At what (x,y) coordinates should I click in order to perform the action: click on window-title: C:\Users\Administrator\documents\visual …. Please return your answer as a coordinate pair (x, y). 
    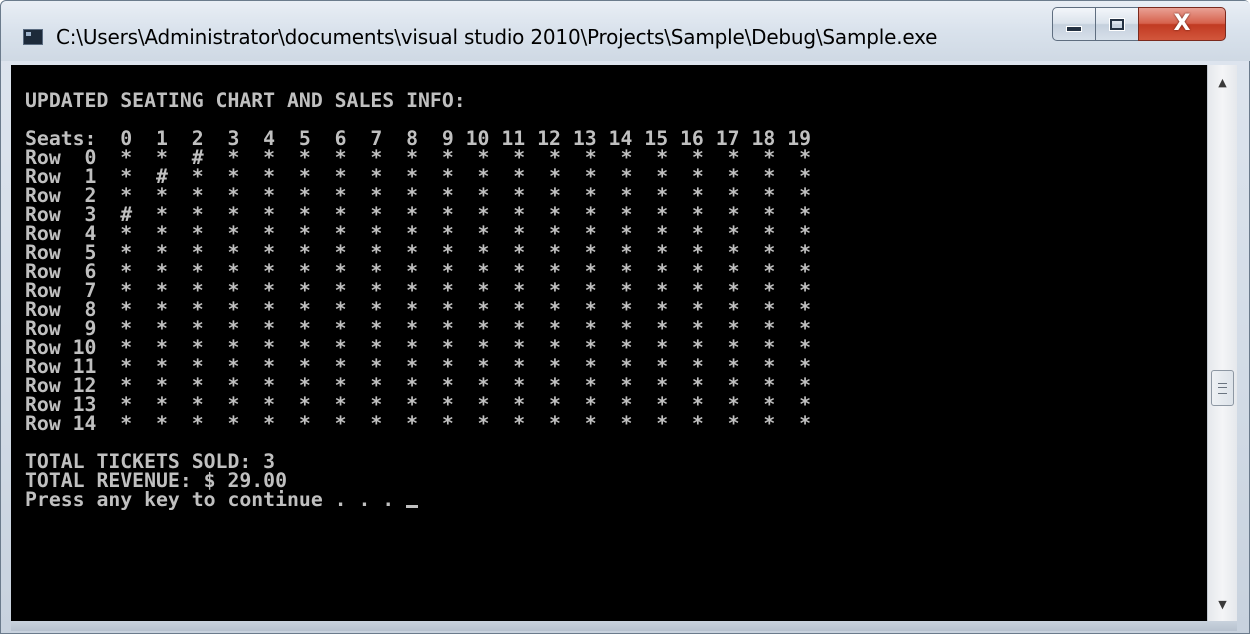
    Looking at the image, I should click on (497, 37).